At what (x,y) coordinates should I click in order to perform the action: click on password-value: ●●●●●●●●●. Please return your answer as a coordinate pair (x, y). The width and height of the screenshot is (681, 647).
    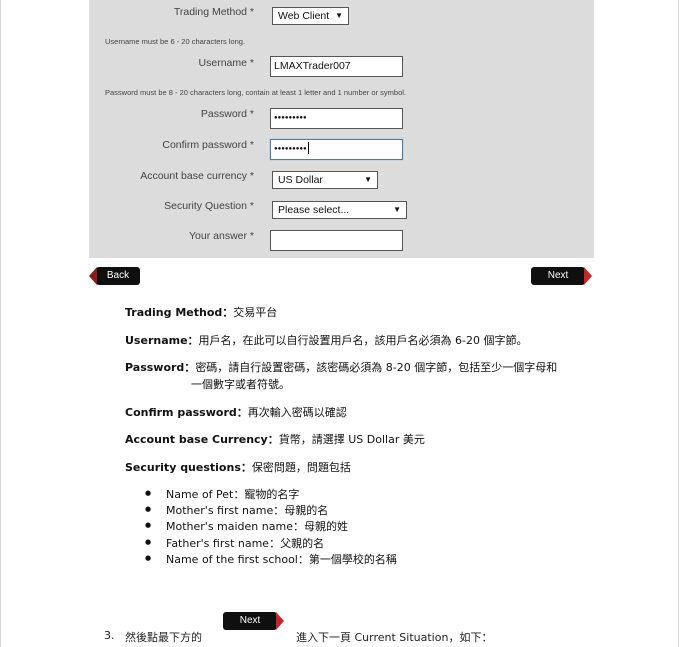
    Looking at the image, I should click on (290, 118).